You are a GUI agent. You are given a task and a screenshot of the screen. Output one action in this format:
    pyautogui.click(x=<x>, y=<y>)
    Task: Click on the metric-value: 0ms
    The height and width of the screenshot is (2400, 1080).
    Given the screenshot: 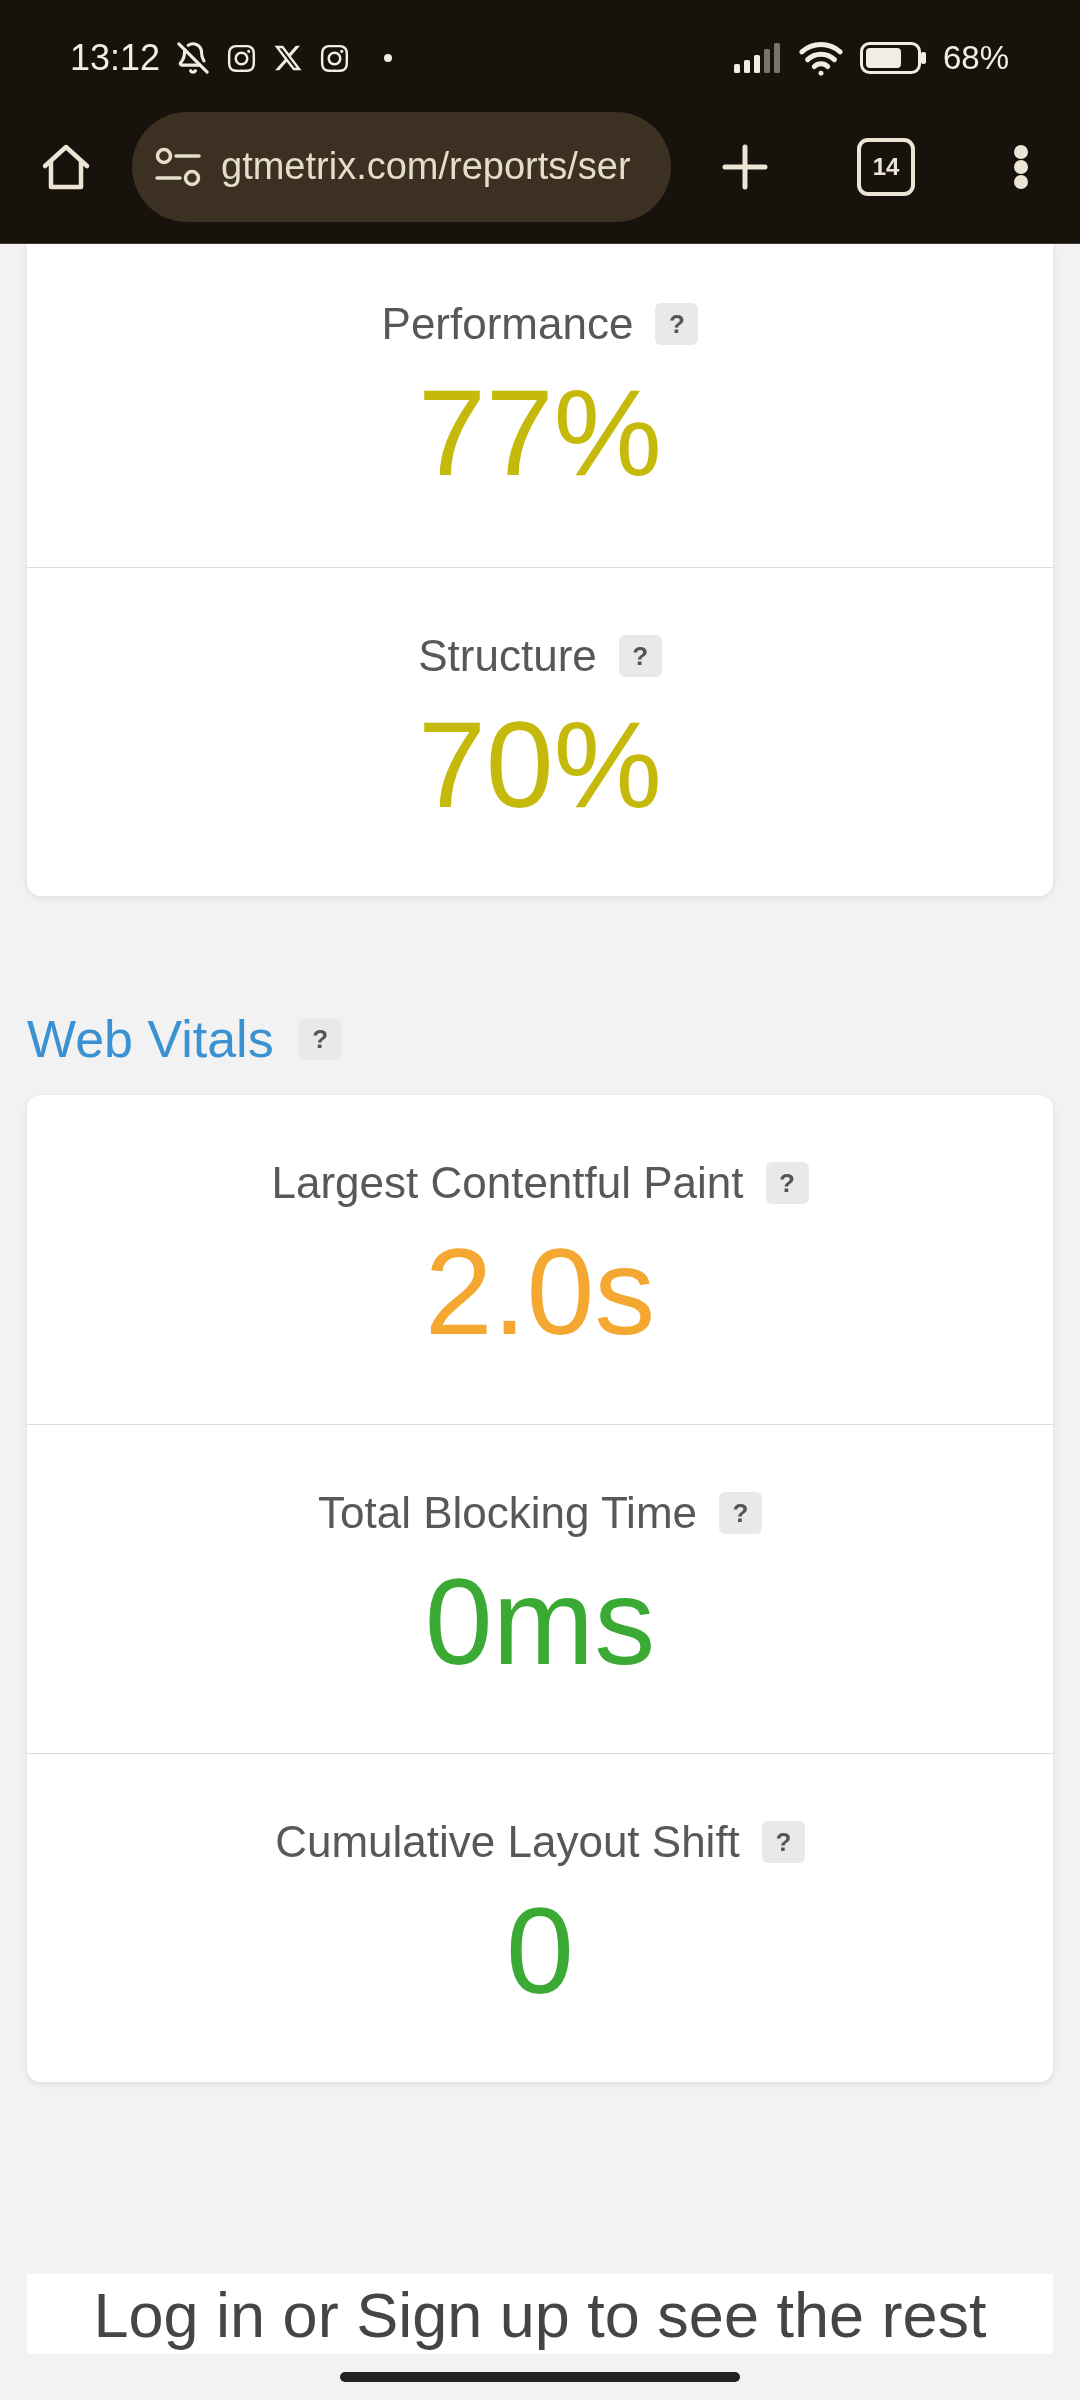 What is the action you would take?
    pyautogui.click(x=540, y=1622)
    